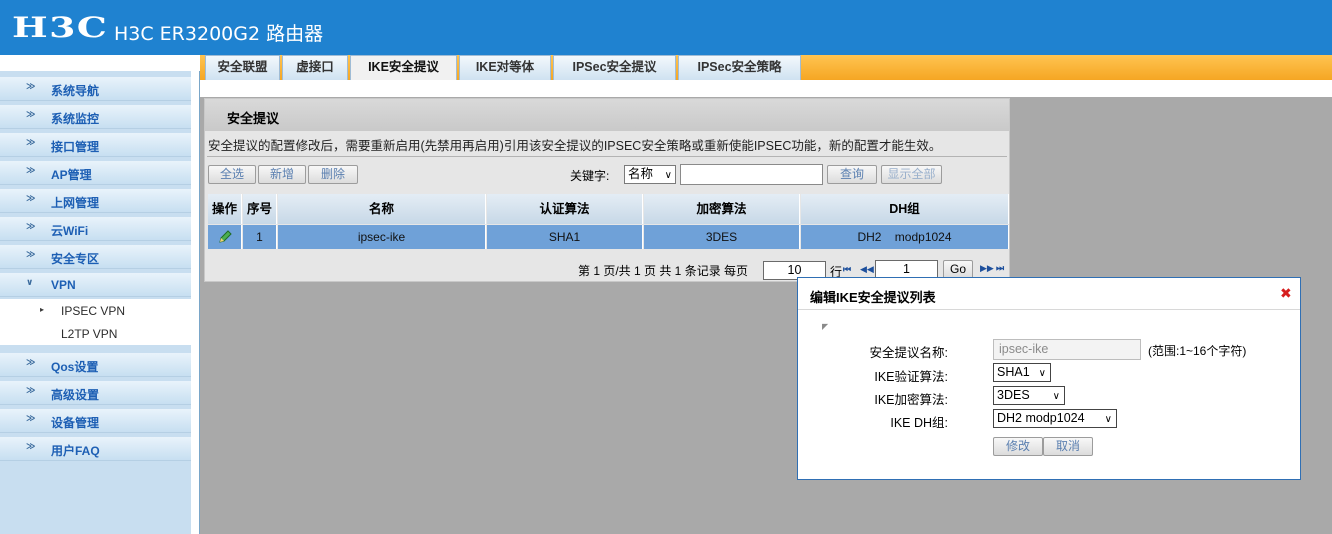 The image size is (1332, 534). Describe the element at coordinates (919, 423) in the screenshot. I see `ike-dh-label: IKE DH组:` at that location.